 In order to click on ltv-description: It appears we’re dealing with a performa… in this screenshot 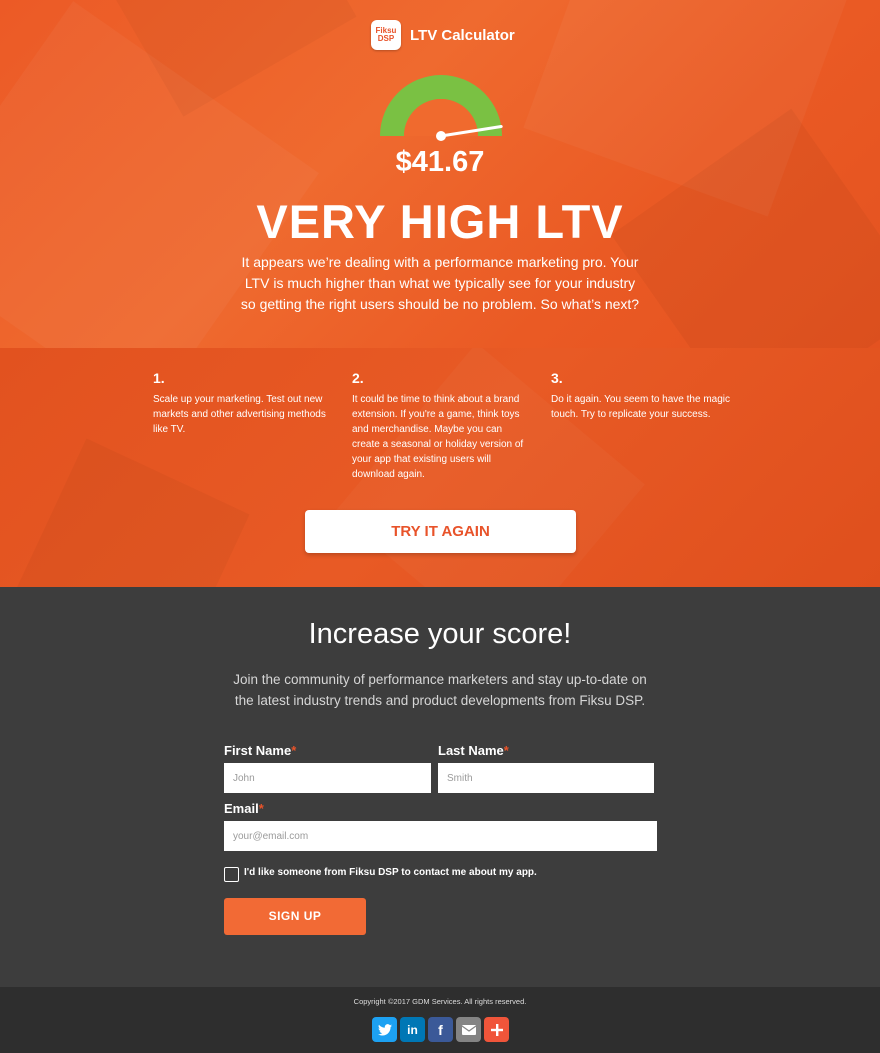, I will do `click(440, 283)`.